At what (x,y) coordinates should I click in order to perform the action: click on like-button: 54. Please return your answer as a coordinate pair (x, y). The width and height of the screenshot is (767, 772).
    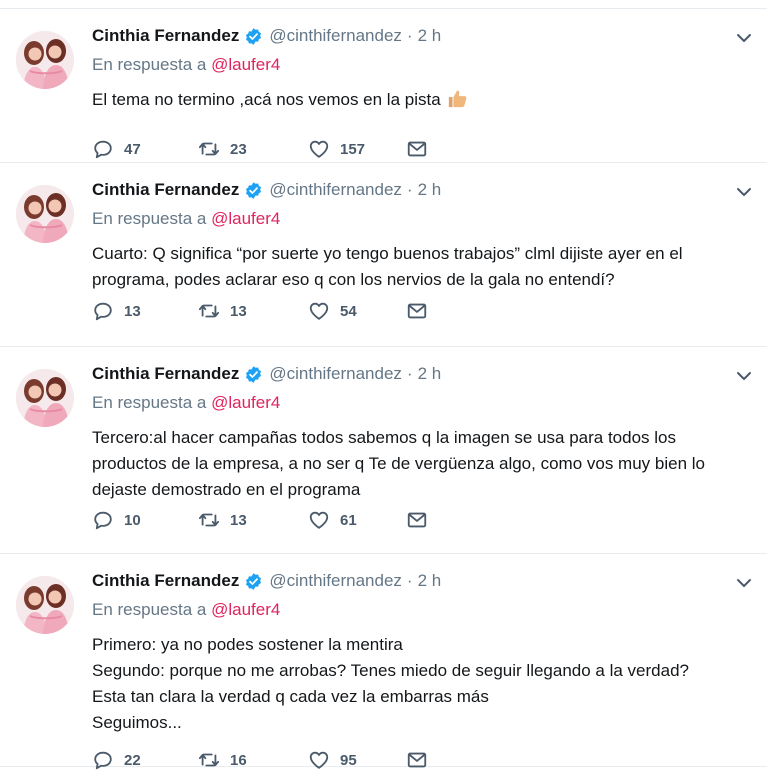
    Looking at the image, I should click on (357, 311).